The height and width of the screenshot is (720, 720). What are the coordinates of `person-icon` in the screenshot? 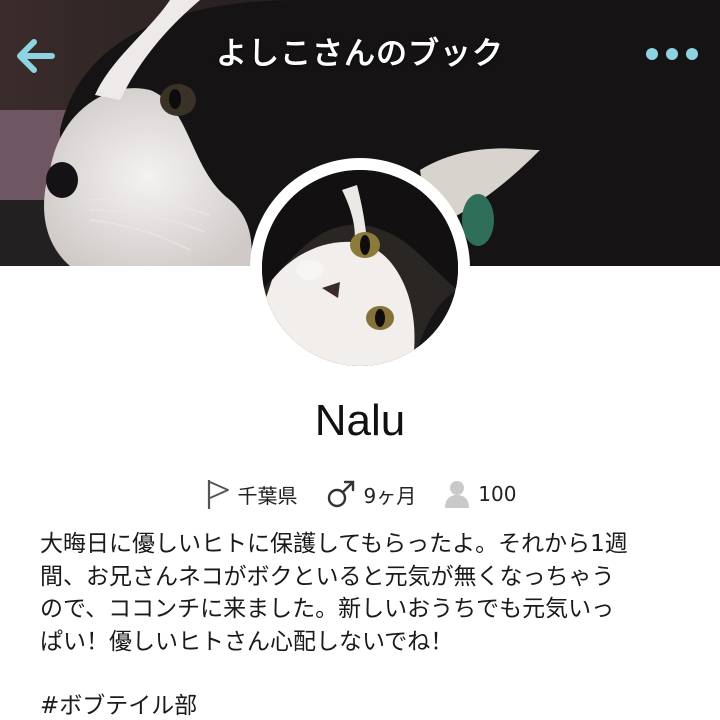 It's located at (457, 494).